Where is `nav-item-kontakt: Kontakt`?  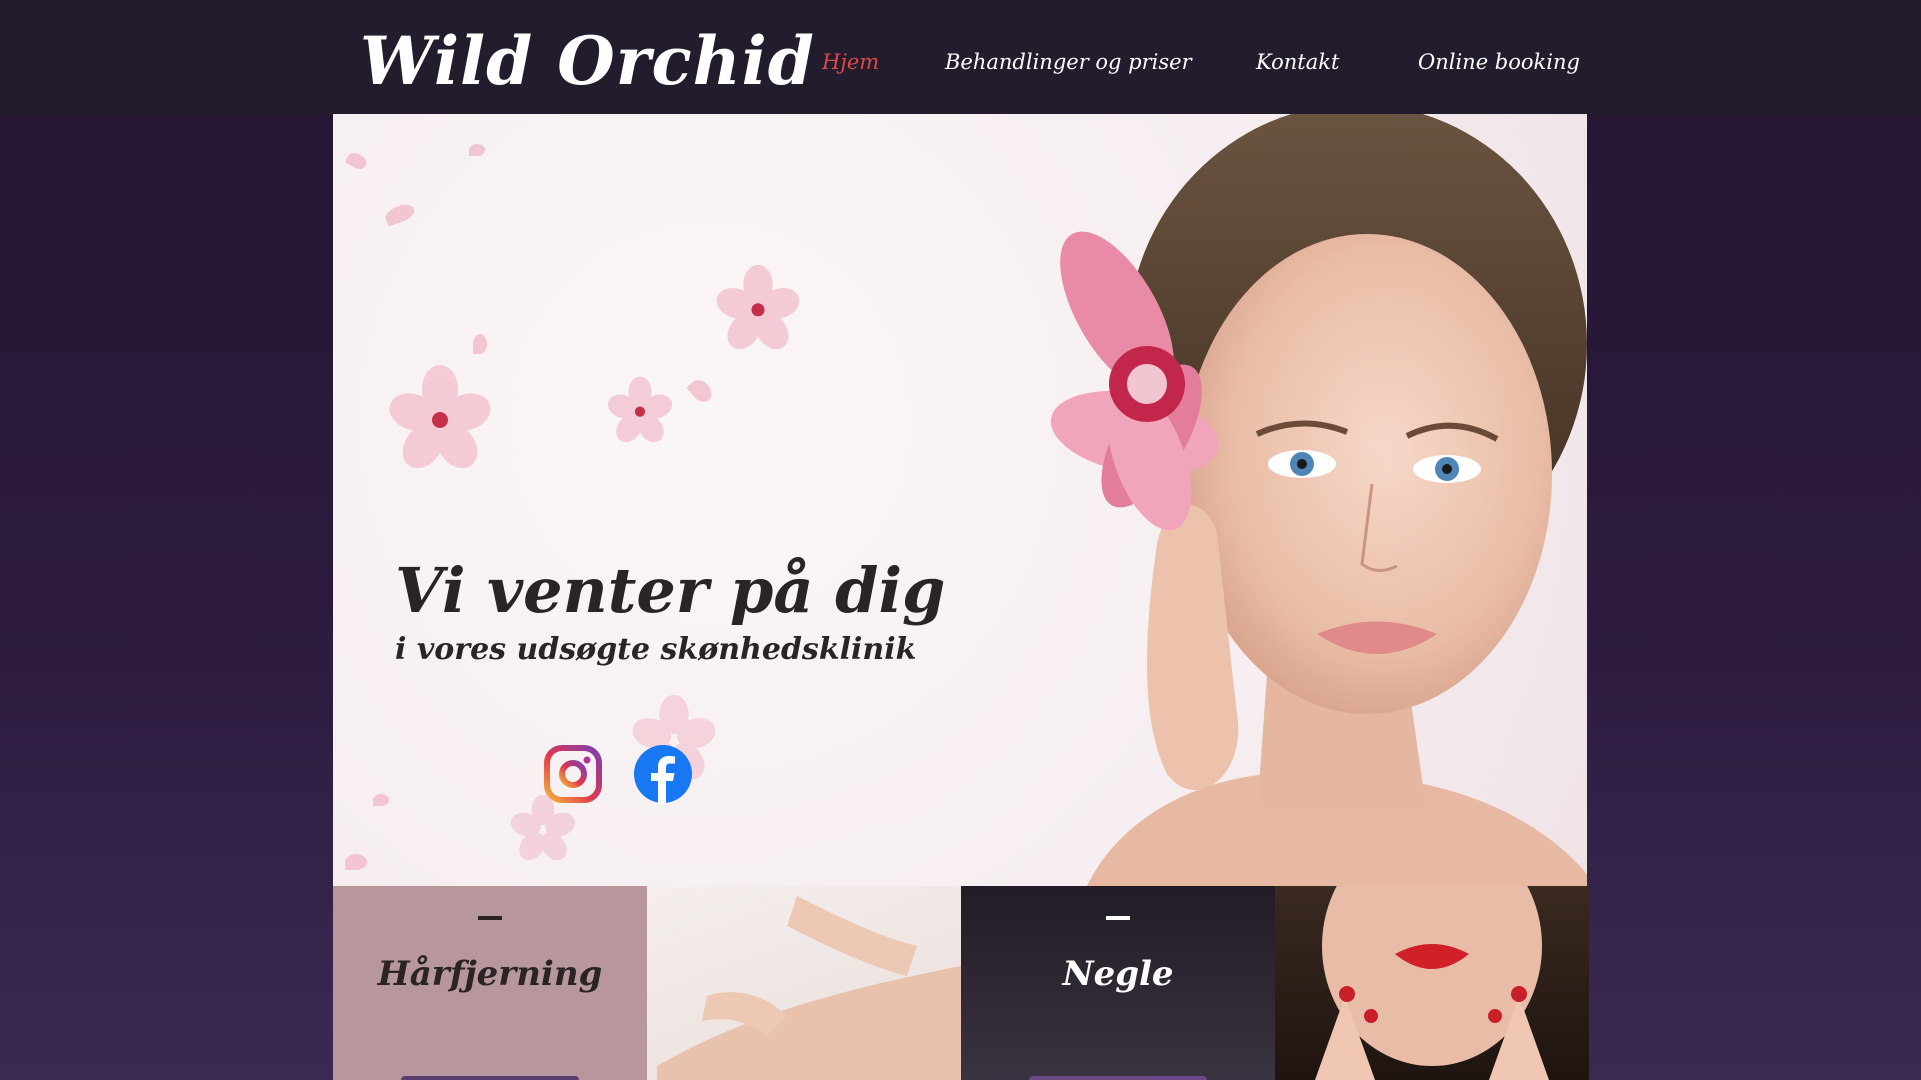
nav-item-kontakt: Kontakt is located at coordinates (1297, 62).